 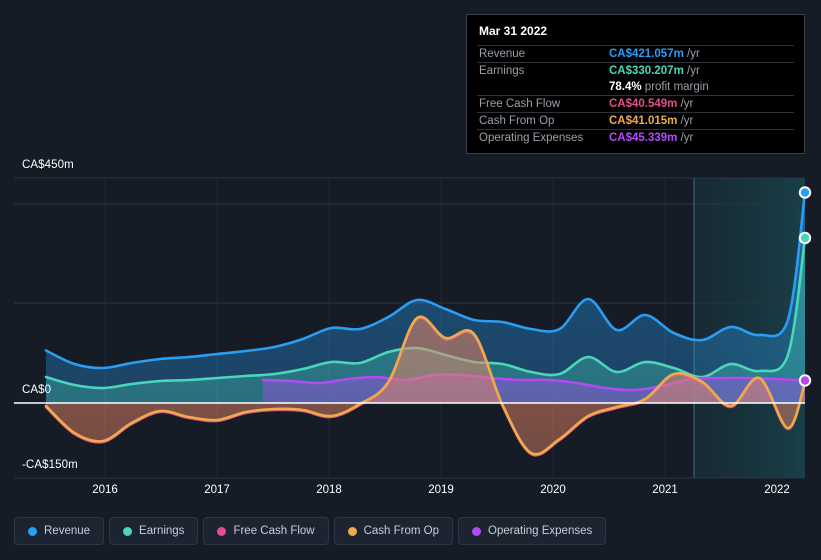 What do you see at coordinates (700, 137) in the screenshot?
I see `tooltip-metric-value: CA$45.339m /yr` at bounding box center [700, 137].